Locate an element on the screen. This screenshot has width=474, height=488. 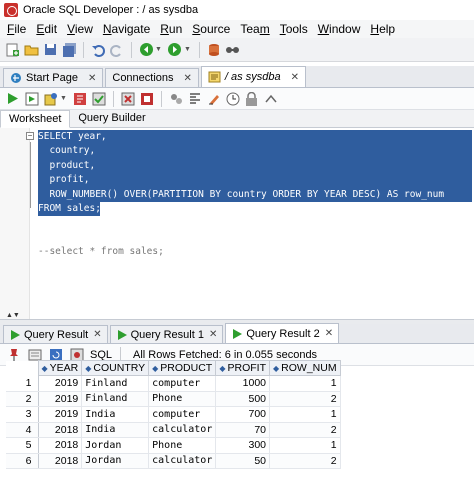
back-dropdown-icon: ▼ is located at coordinates (158, 49).